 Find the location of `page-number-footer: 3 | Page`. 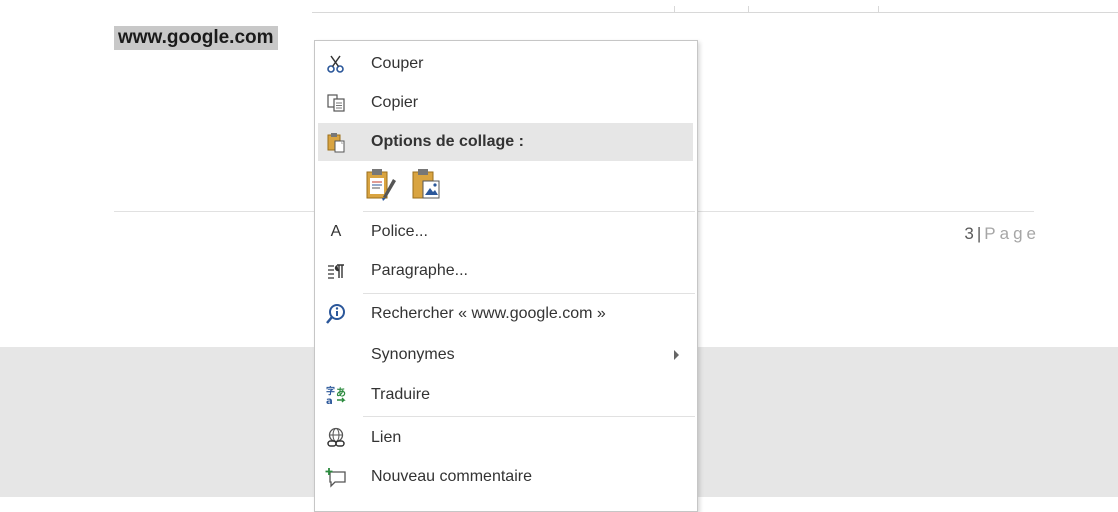

page-number-footer: 3 | Page is located at coordinates (1002, 234).